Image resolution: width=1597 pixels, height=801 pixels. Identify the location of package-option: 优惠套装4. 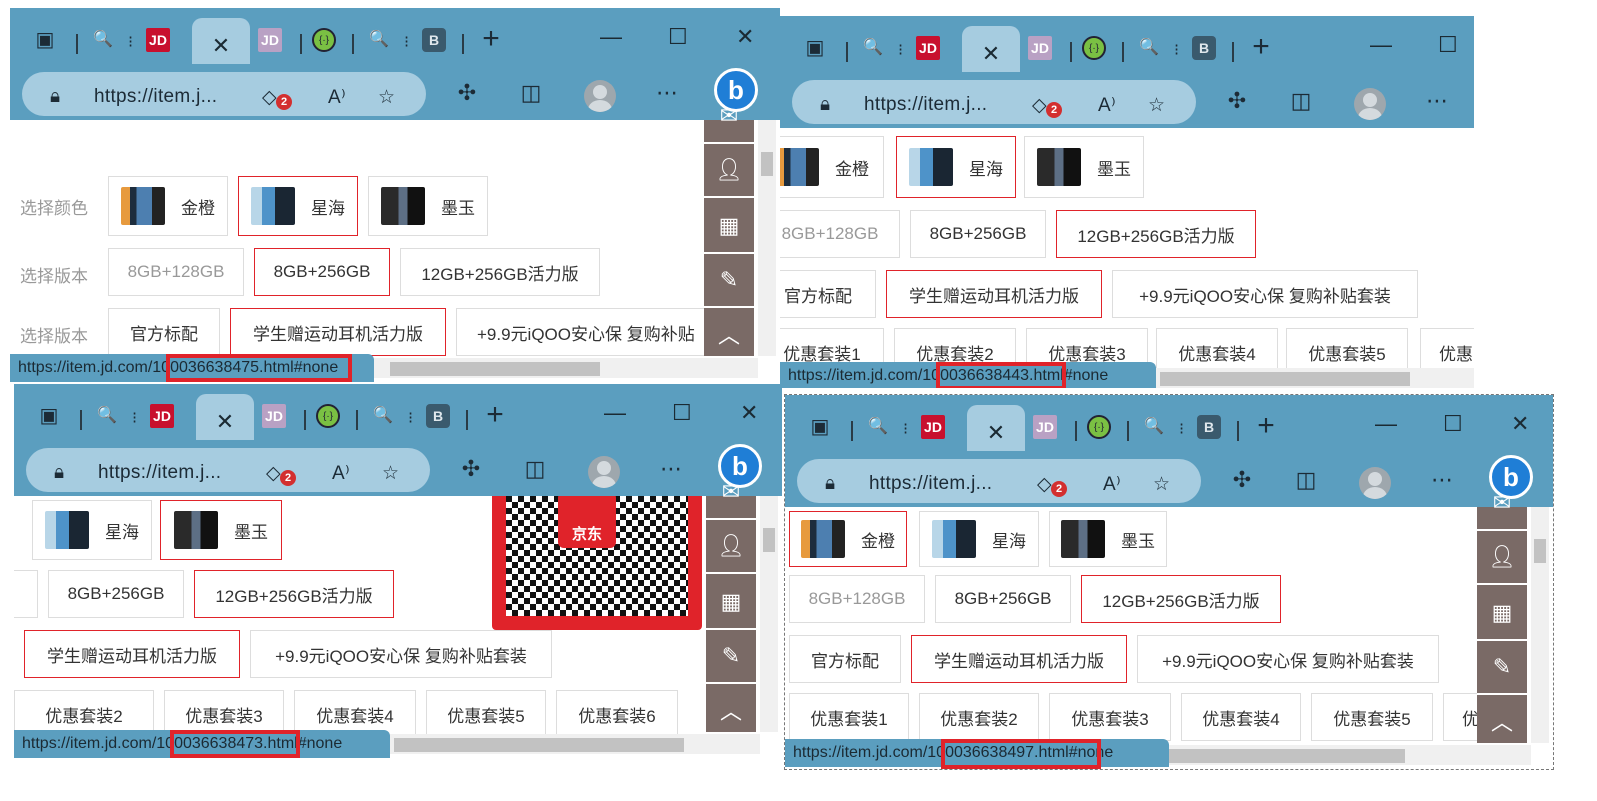
(1241, 717).